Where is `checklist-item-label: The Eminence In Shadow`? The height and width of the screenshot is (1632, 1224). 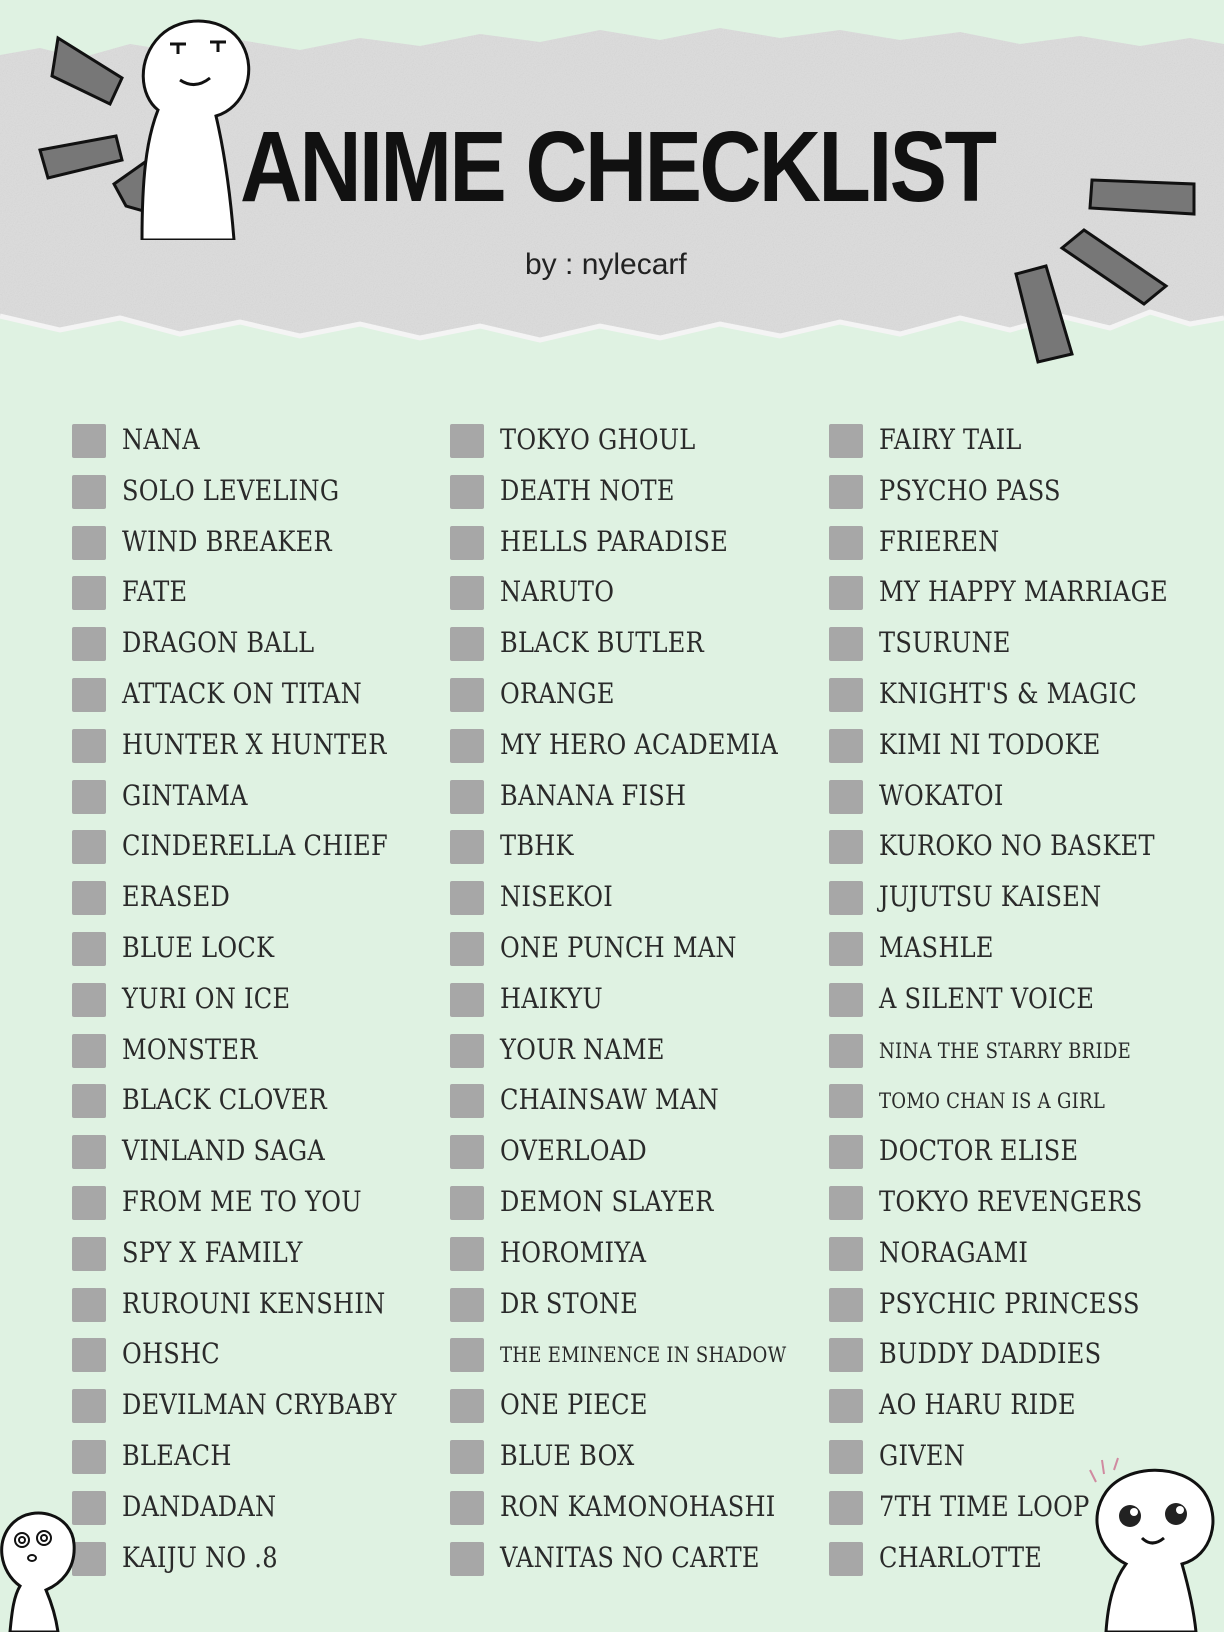
checklist-item-label: The Eminence In Shadow is located at coordinates (643, 1355).